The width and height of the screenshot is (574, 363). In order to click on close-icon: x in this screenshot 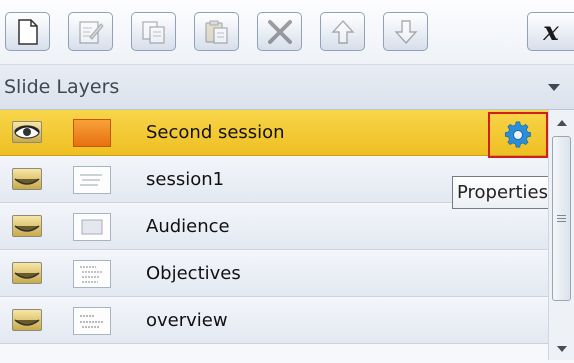, I will do `click(551, 31)`.